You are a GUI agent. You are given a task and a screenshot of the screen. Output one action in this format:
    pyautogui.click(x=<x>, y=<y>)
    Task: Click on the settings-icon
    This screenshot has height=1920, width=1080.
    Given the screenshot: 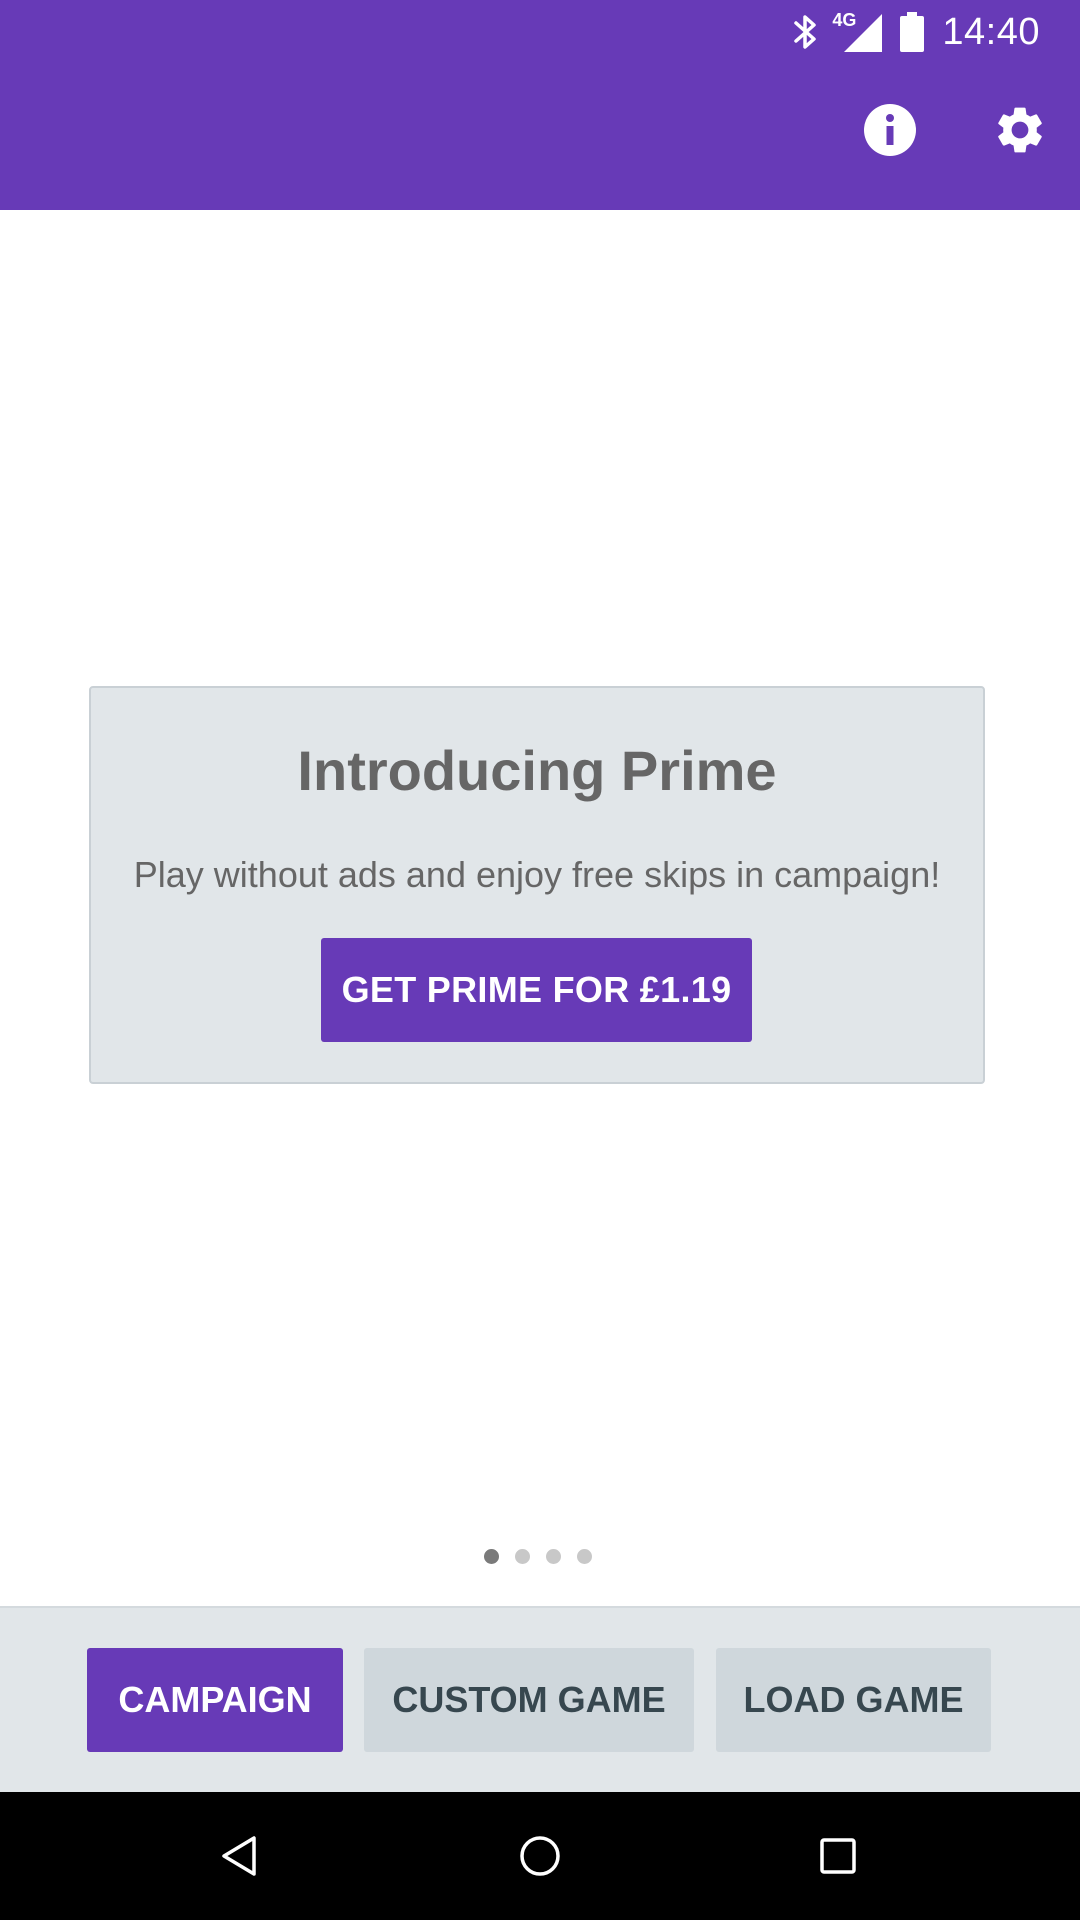 What is the action you would take?
    pyautogui.click(x=1020, y=130)
    